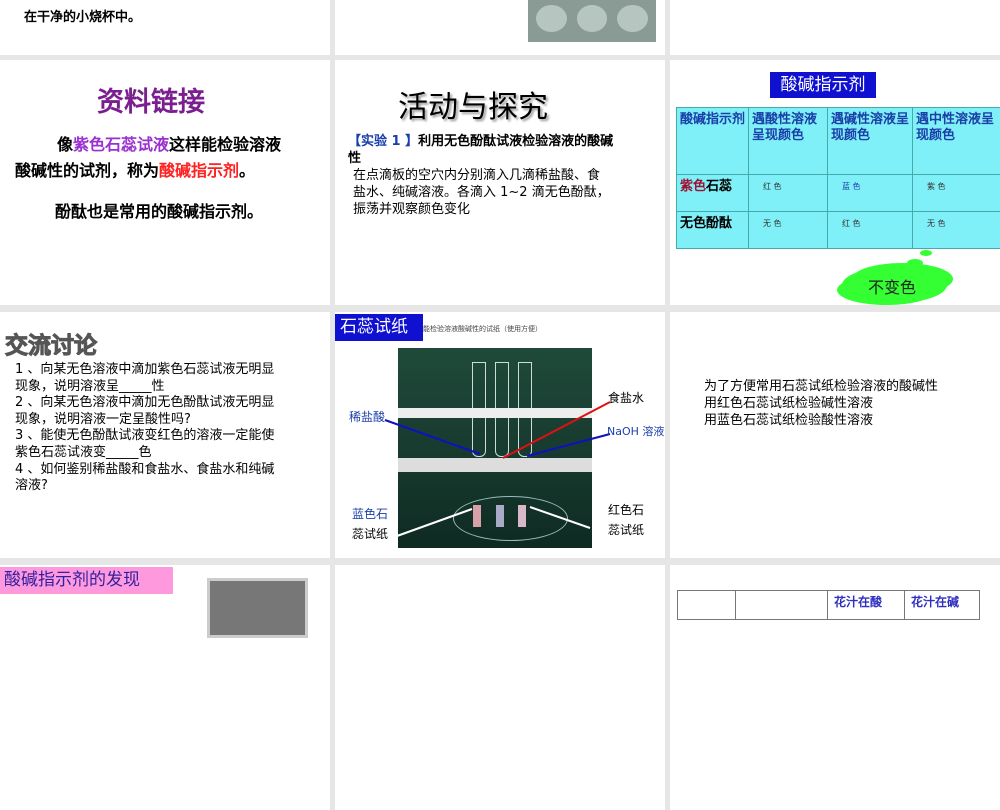 The height and width of the screenshot is (810, 1000). I want to click on cloud-text: 不变色, so click(892, 286).